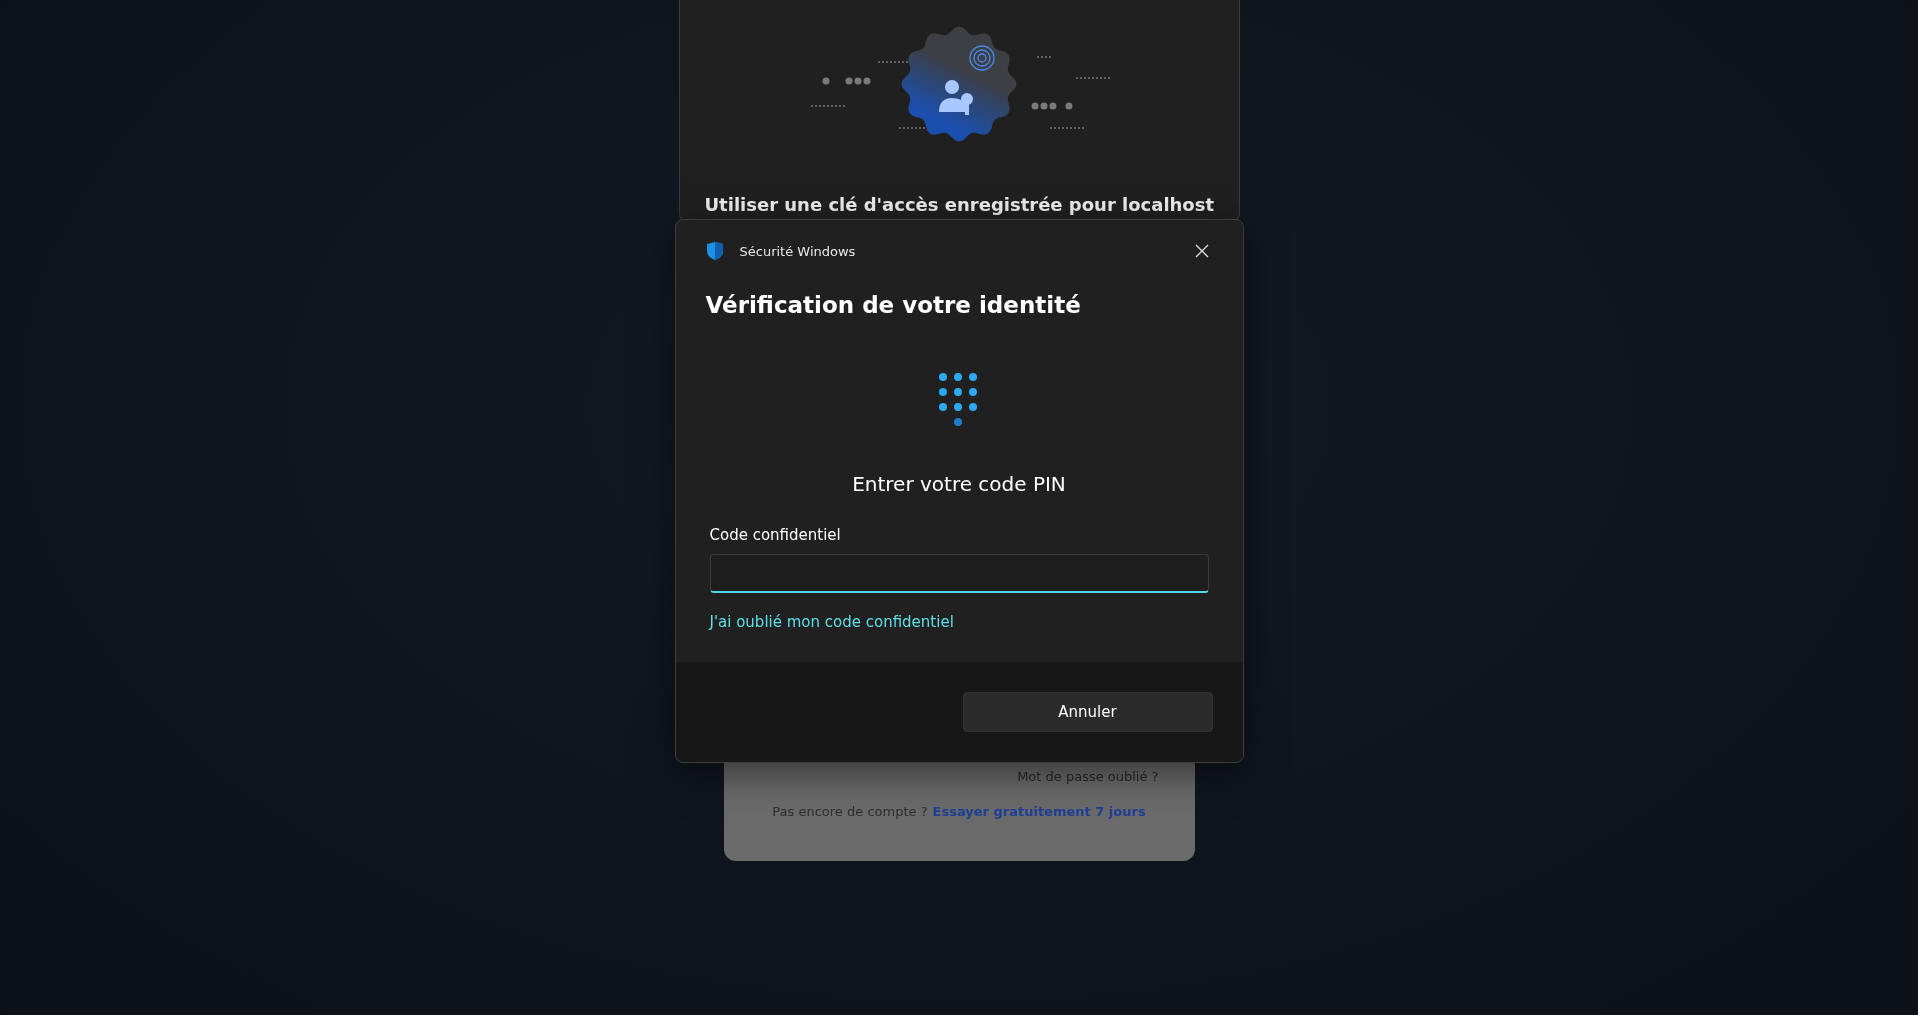 The height and width of the screenshot is (1015, 1918). I want to click on forgot-pin-link: J'ai oublié mon code confidentiel, so click(831, 622).